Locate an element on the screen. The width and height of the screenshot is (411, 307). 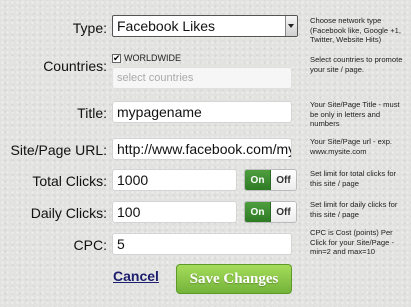
cpc-input-value: 5 is located at coordinates (121, 244).